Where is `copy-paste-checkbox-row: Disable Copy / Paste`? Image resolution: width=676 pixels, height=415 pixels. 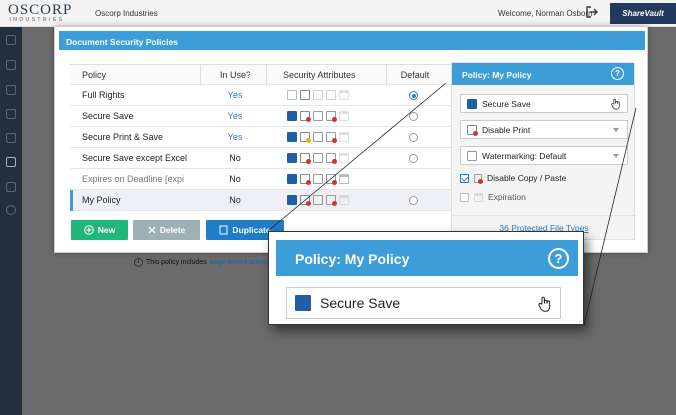 copy-paste-checkbox-row: Disable Copy / Paste is located at coordinates (513, 178).